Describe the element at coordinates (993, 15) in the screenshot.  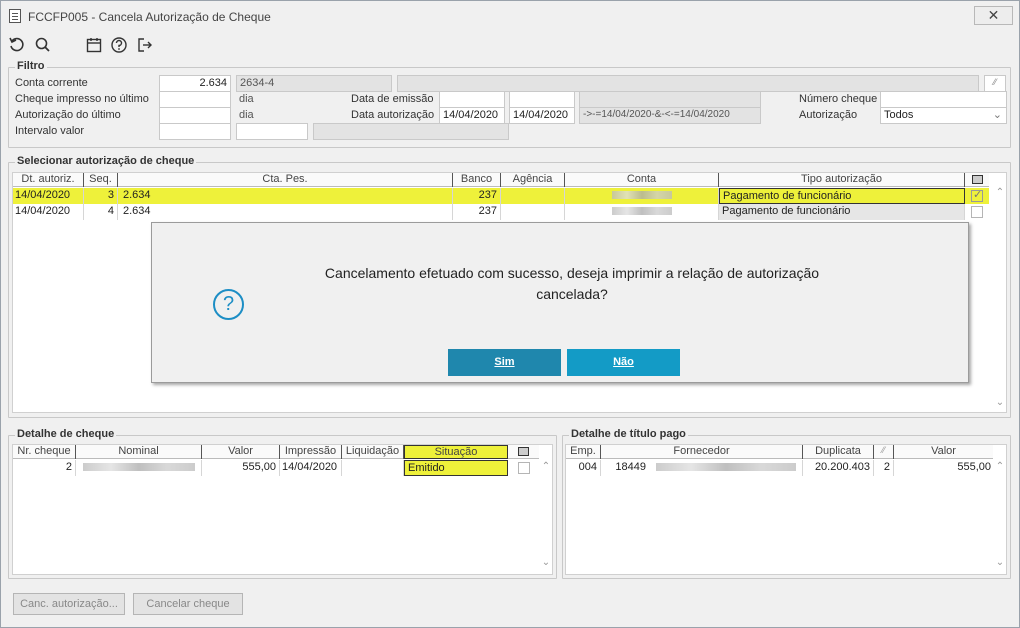
I see `close-button: ✕` at that location.